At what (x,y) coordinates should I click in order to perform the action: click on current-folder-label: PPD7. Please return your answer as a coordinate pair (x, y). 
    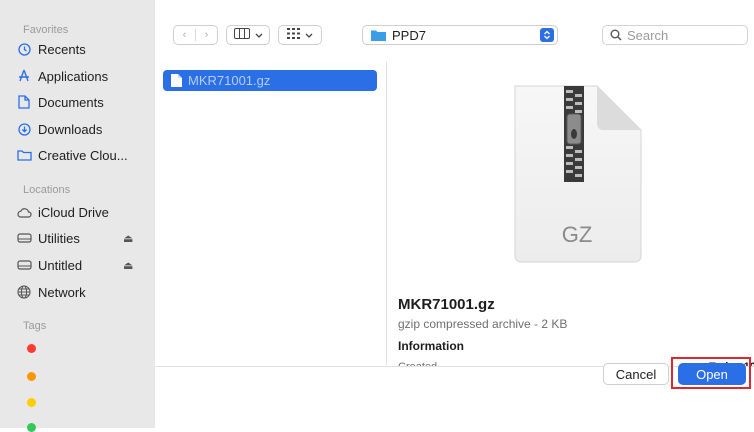
    Looking at the image, I should click on (409, 35).